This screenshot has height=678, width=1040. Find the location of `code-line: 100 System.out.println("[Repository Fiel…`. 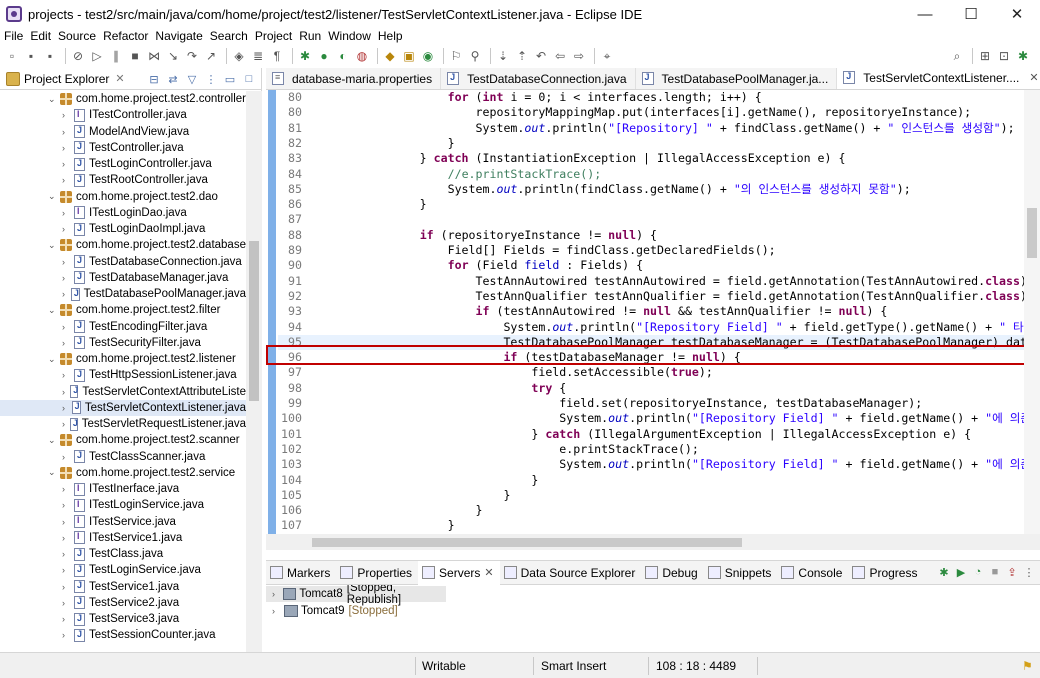

code-line: 100 System.out.println("[Repository Fiel… is located at coordinates (659, 418).